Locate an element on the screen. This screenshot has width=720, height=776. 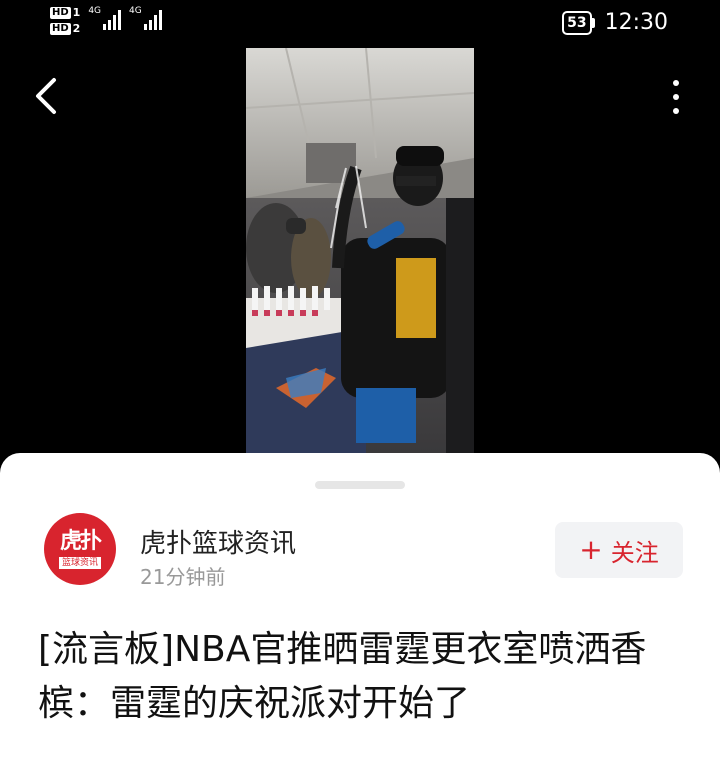
hd-sub: 1 is located at coordinates (76, 12).